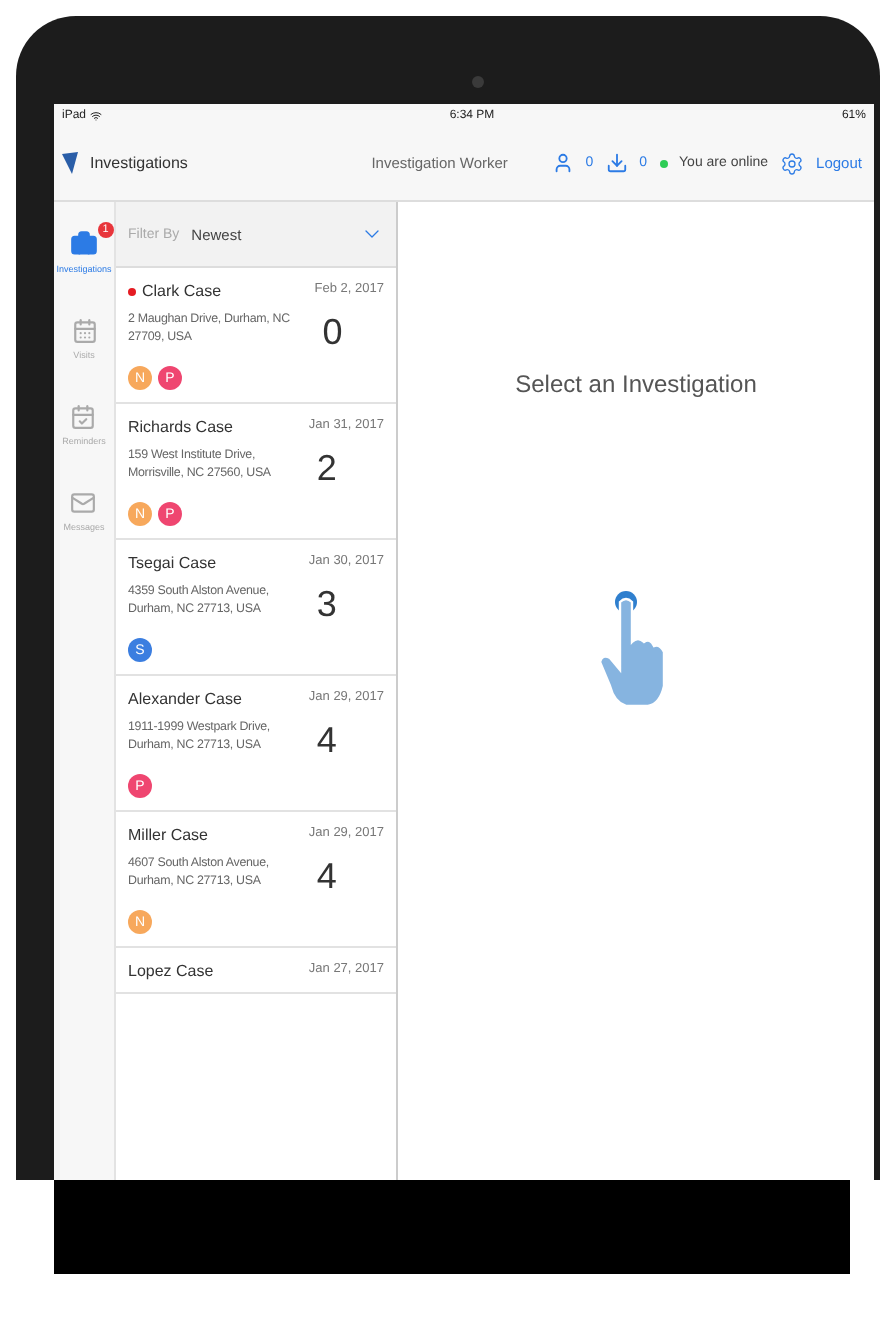 The width and height of the screenshot is (888, 1334). What do you see at coordinates (636, 384) in the screenshot?
I see `empty-state-prompt: Select an Investigation` at bounding box center [636, 384].